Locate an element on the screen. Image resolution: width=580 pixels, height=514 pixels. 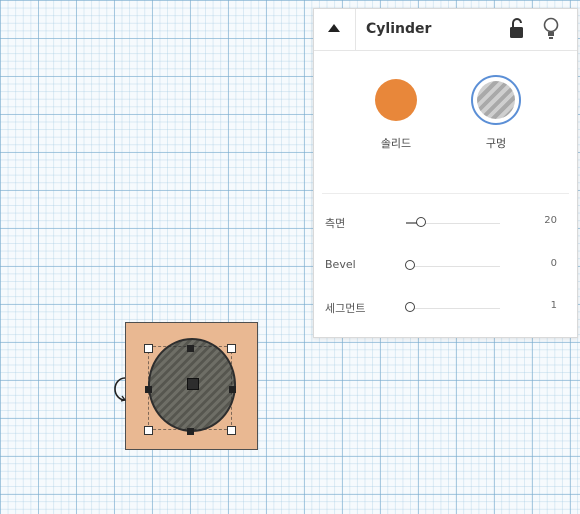
segments-slider-track is located at coordinates (453, 308).